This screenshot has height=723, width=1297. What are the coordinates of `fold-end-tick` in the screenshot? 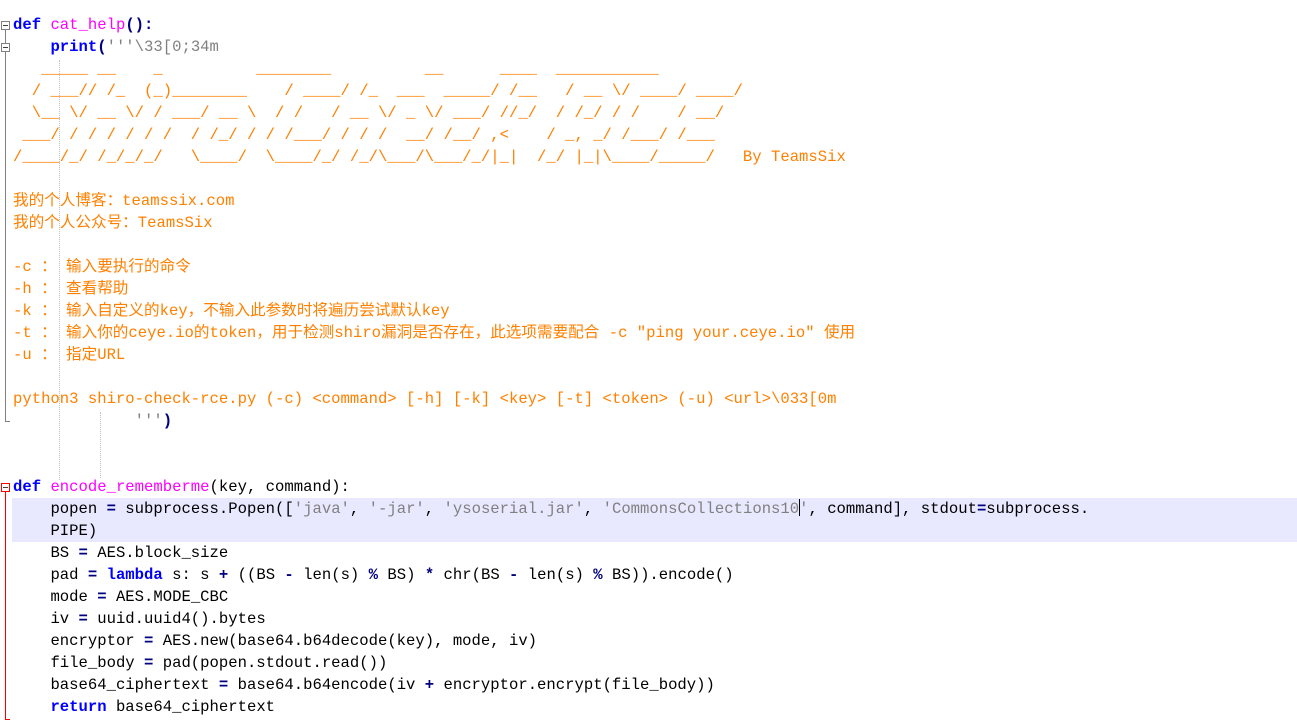 It's located at (7, 421).